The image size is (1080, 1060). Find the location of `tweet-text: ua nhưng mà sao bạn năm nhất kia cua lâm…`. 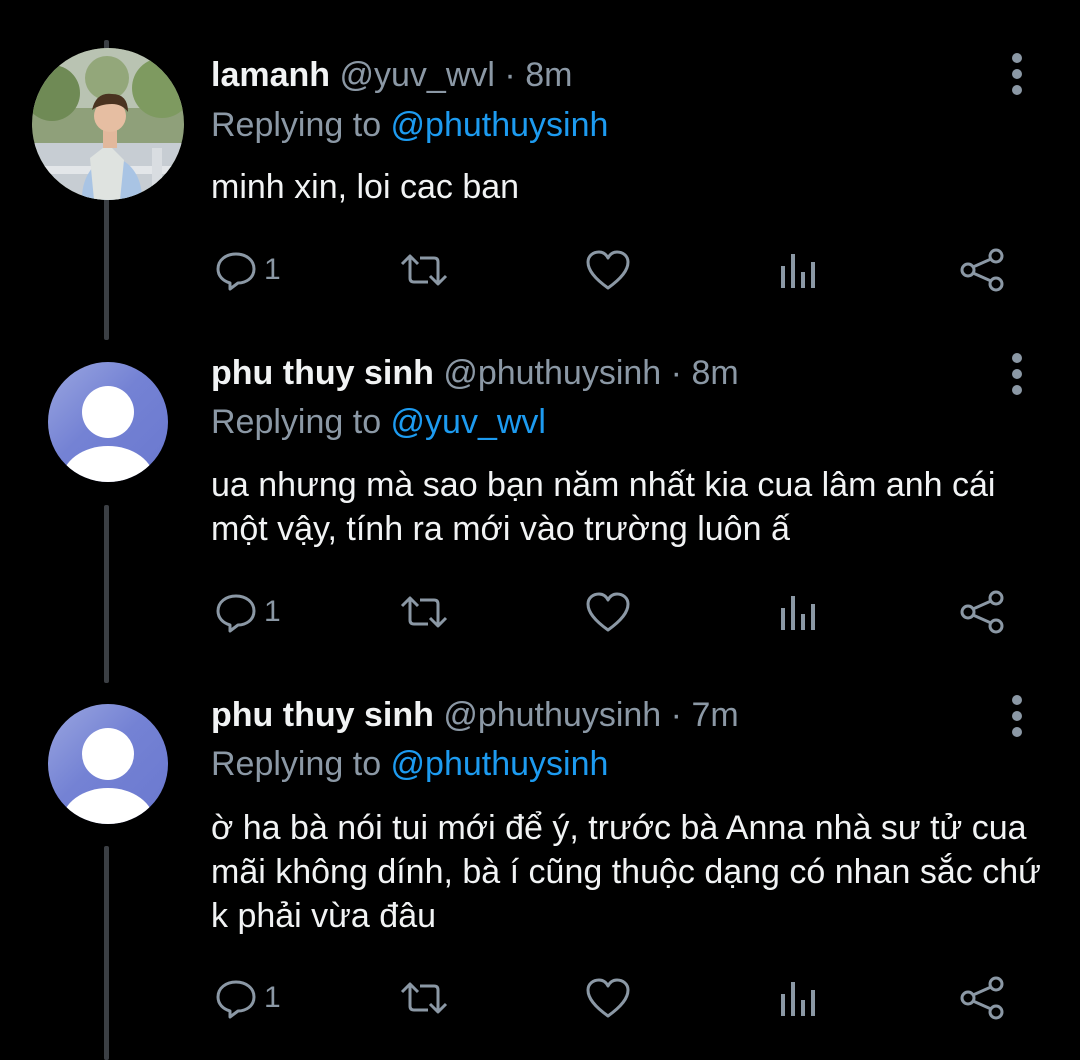

tweet-text: ua nhưng mà sao bạn năm nhất kia cua lâm… is located at coordinates (603, 507).